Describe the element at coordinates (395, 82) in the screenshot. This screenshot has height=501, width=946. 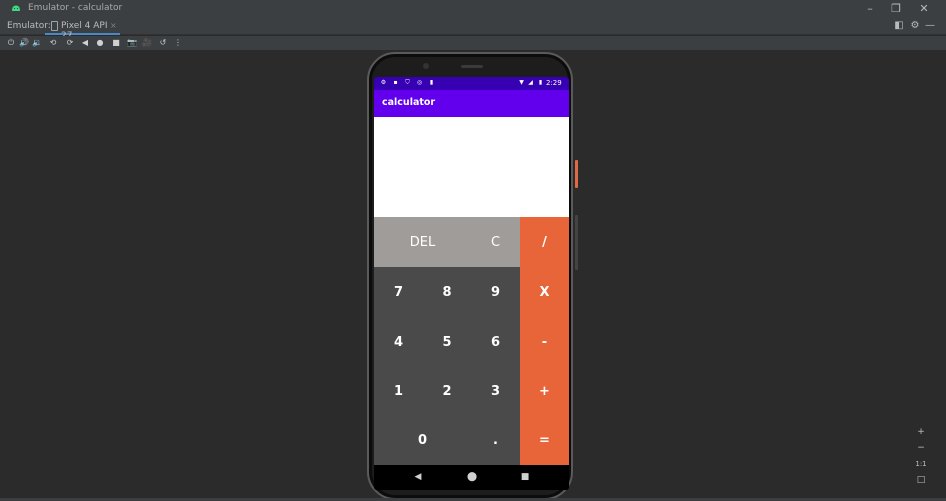
I see `sim-icon: ▪` at that location.